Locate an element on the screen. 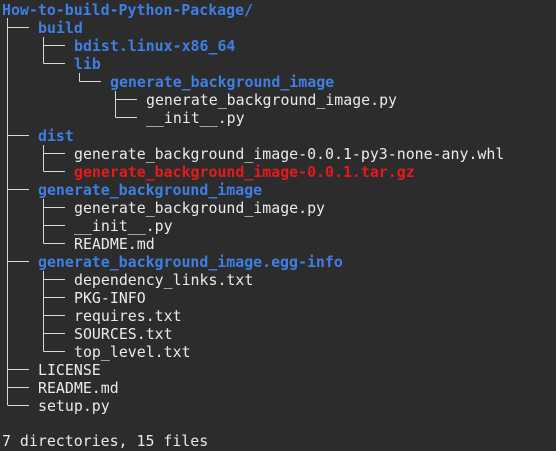  tree-dir-package: generate_background_image is located at coordinates (150, 190).